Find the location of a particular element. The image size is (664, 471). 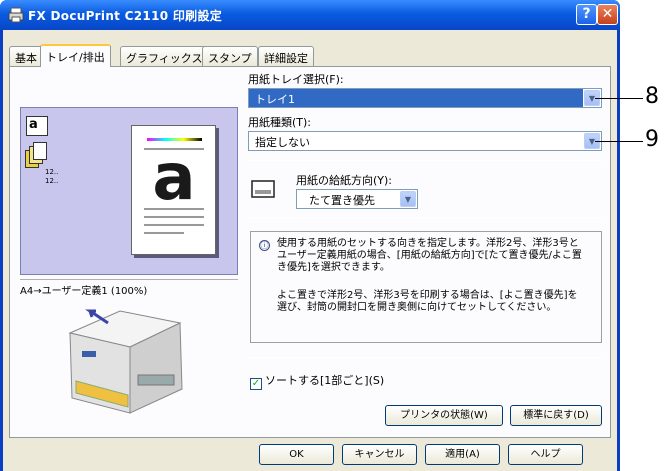

collate-option: ✓ ソートする[1部ごと](S) is located at coordinates (317, 381).